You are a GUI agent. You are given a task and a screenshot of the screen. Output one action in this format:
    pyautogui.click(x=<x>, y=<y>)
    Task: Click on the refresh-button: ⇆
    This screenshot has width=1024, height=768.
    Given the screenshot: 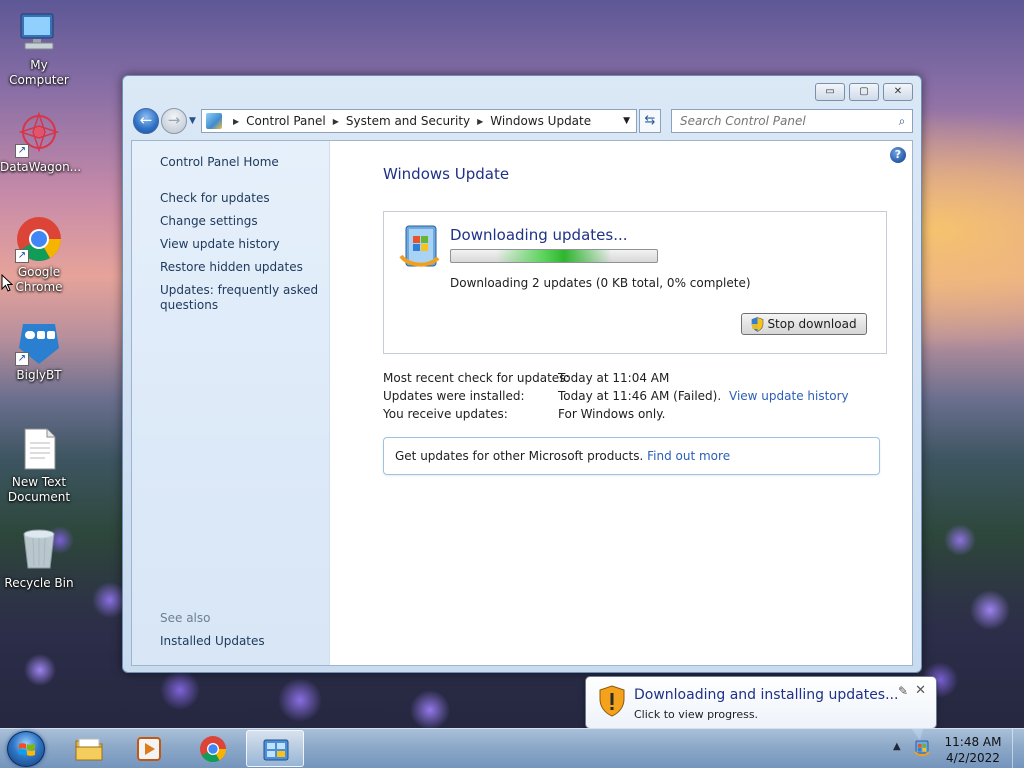 What is the action you would take?
    pyautogui.click(x=650, y=121)
    